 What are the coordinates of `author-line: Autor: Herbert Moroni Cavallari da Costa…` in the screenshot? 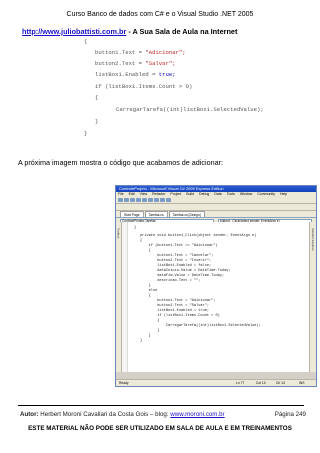 It's located at (122, 414).